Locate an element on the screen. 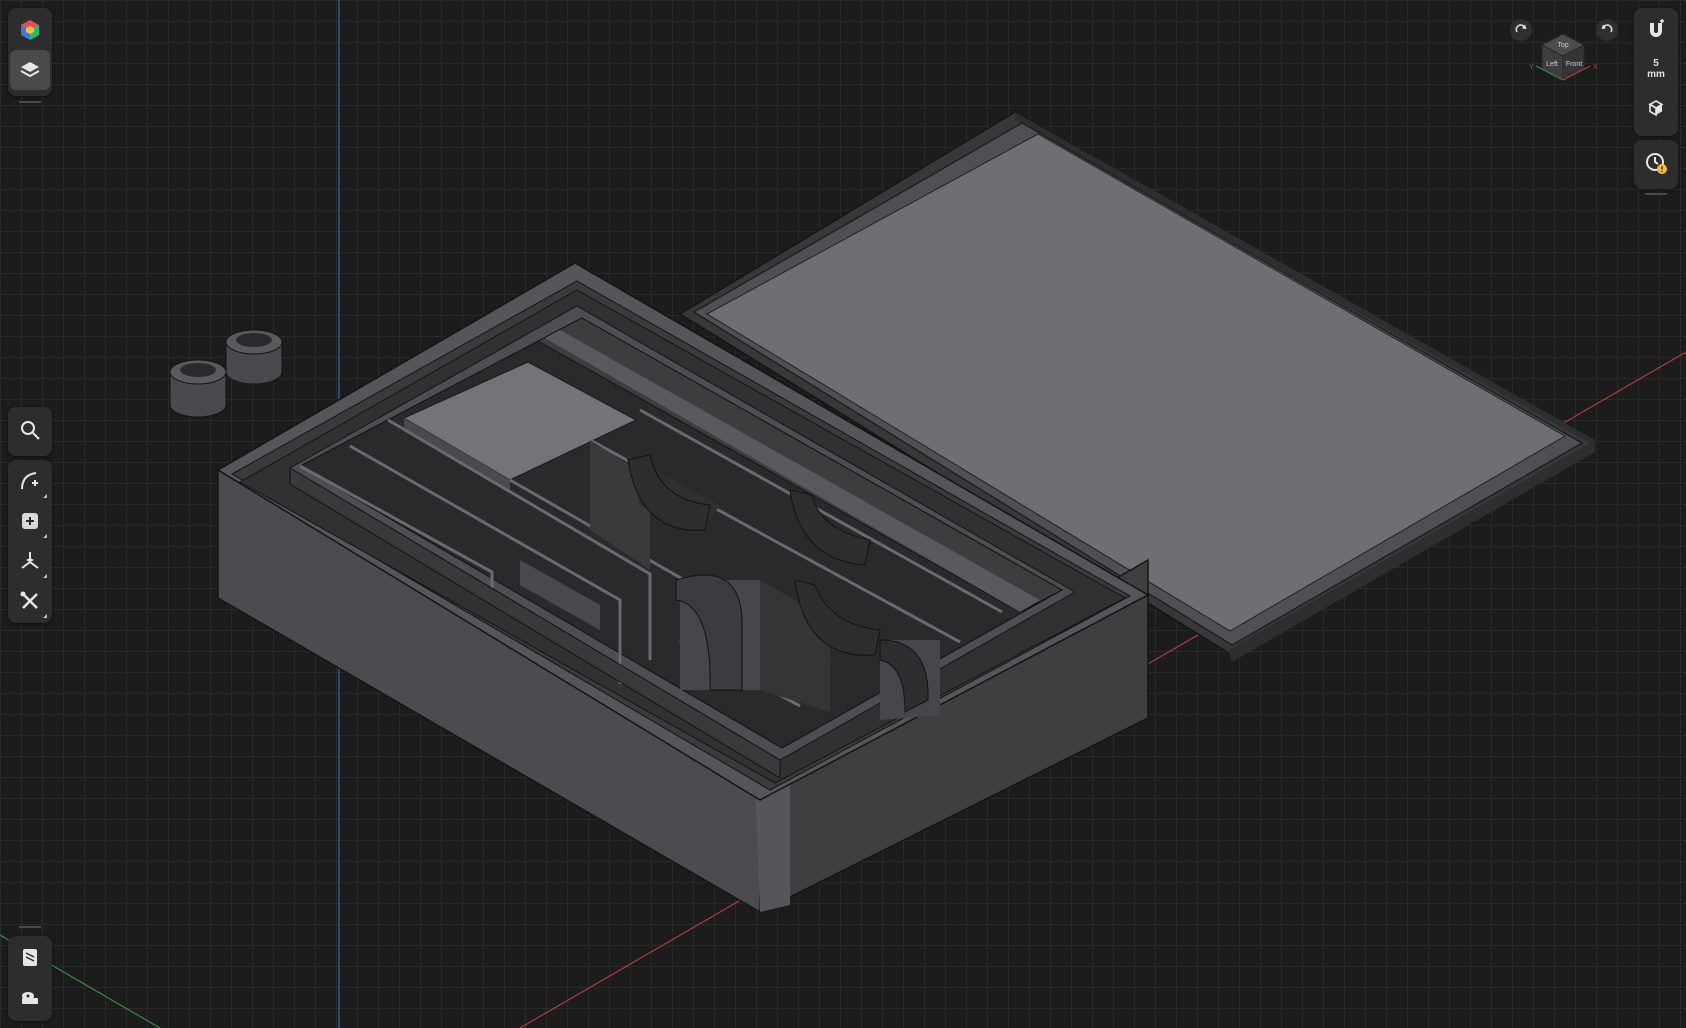 The image size is (1686, 1028). rotate-cw-icon is located at coordinates (1521, 28).